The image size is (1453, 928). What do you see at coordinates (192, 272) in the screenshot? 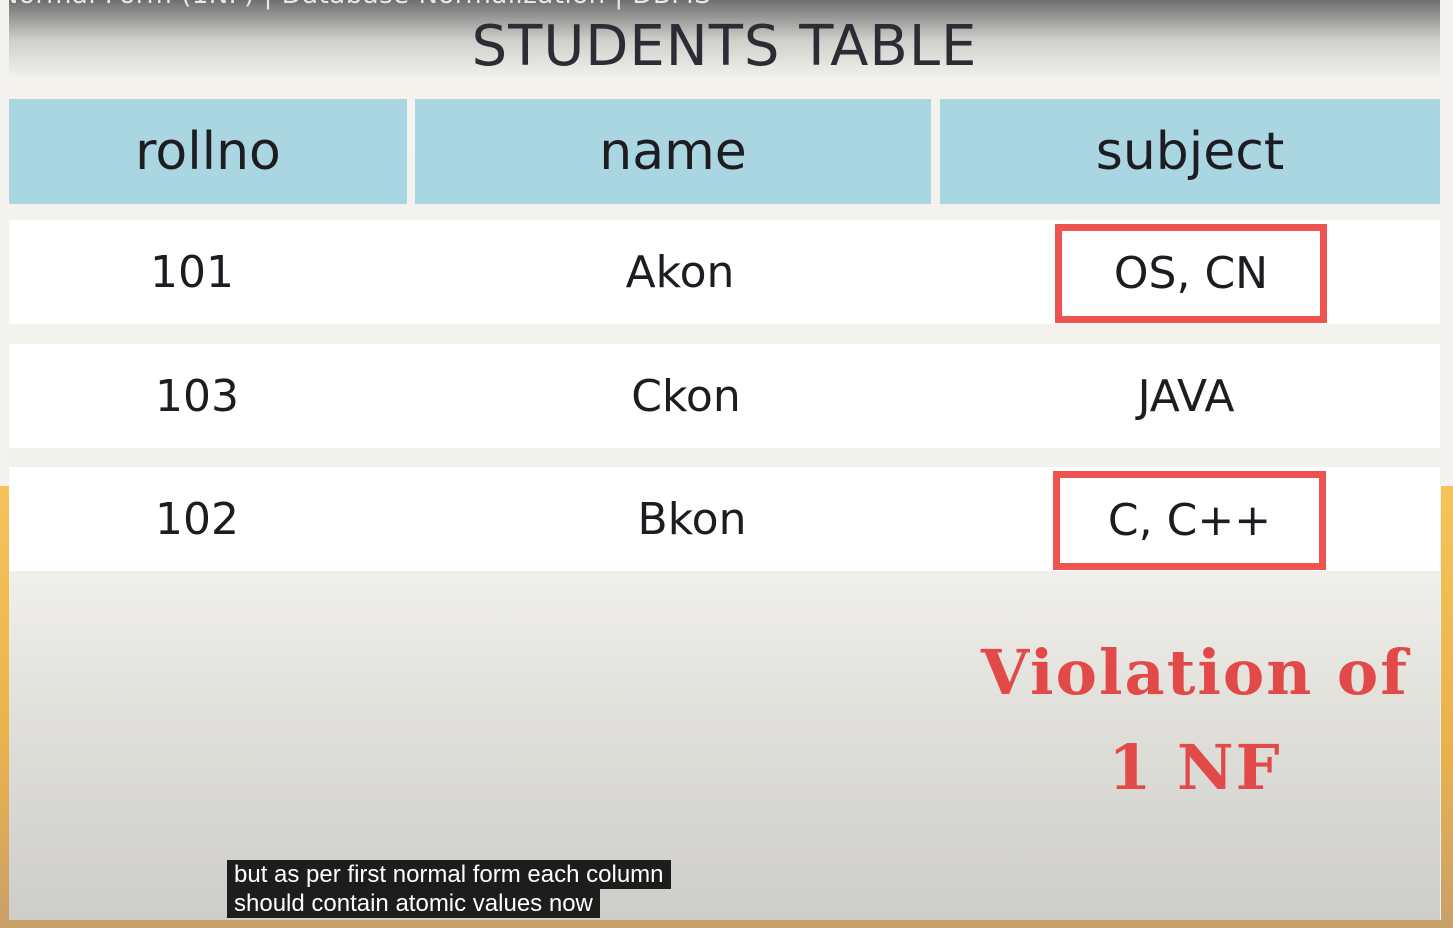
I see `cell-rollno: 101` at bounding box center [192, 272].